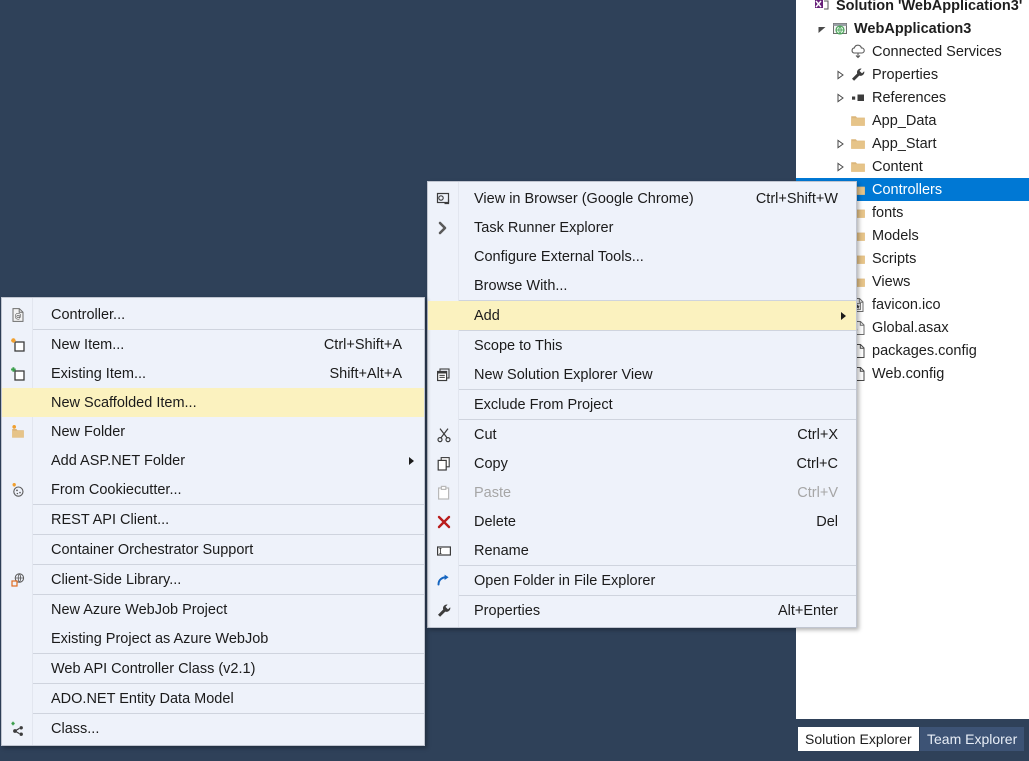 Image resolution: width=1029 pixels, height=761 pixels. Describe the element at coordinates (443, 493) in the screenshot. I see `paste-icon` at that location.